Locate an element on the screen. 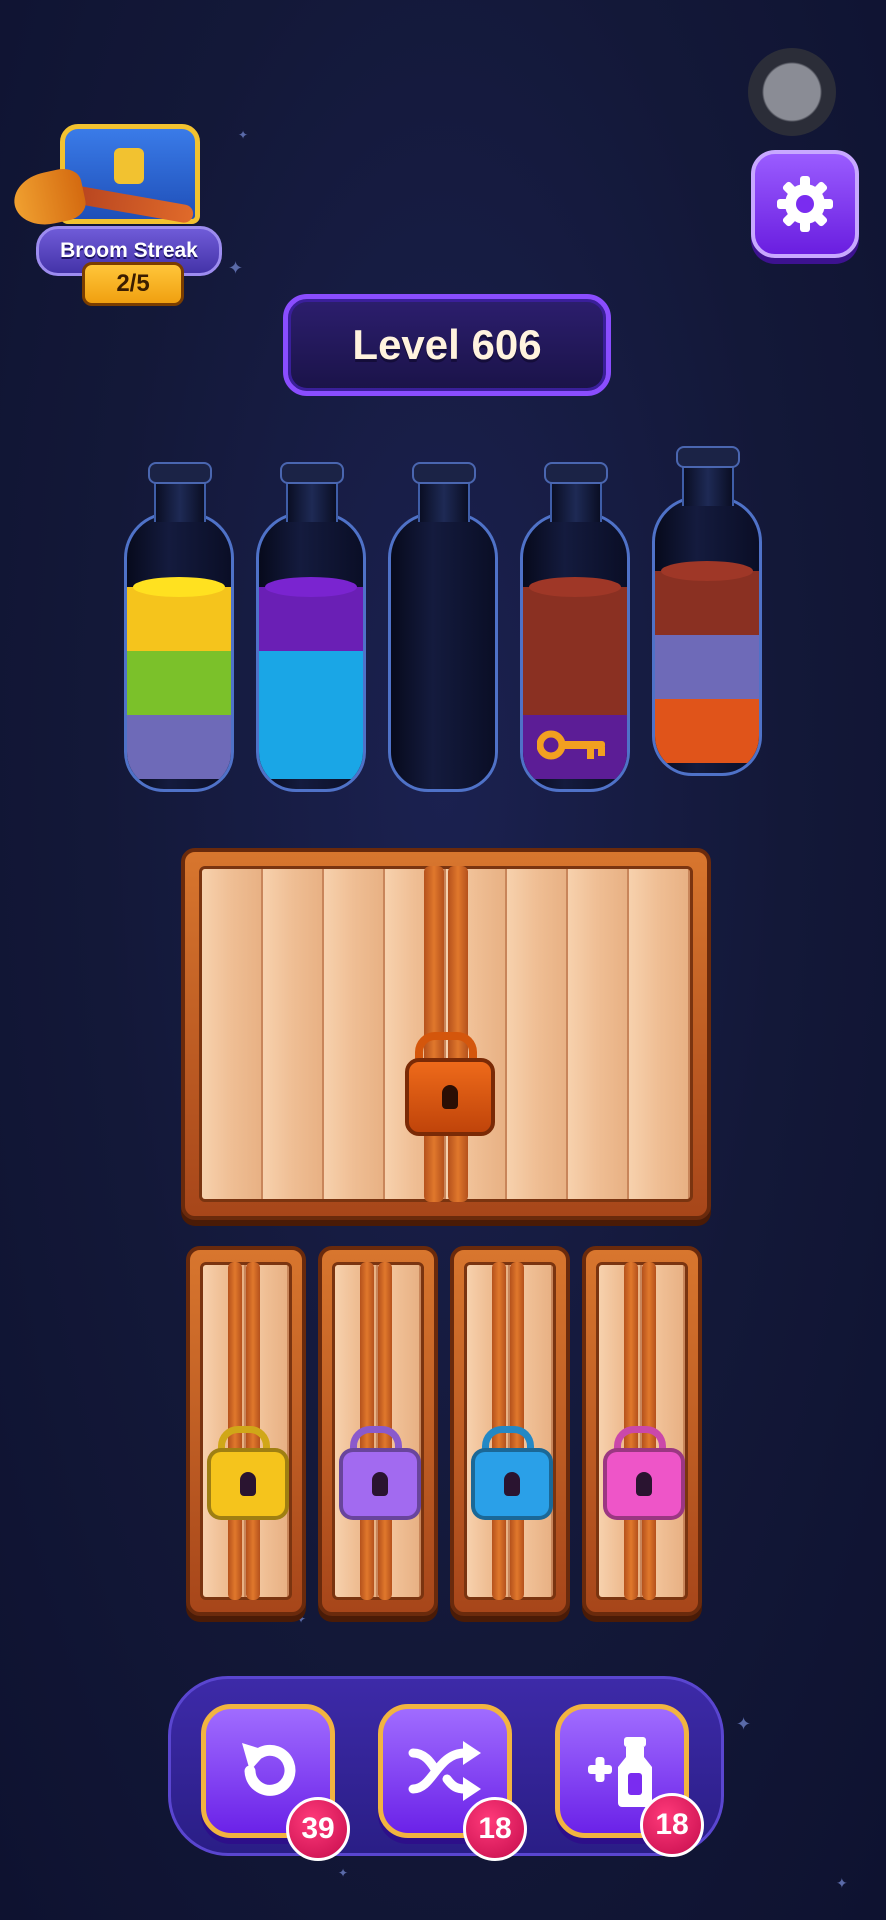 Image resolution: width=886 pixels, height=1920 pixels. purple-padlock-icon is located at coordinates (380, 1484).